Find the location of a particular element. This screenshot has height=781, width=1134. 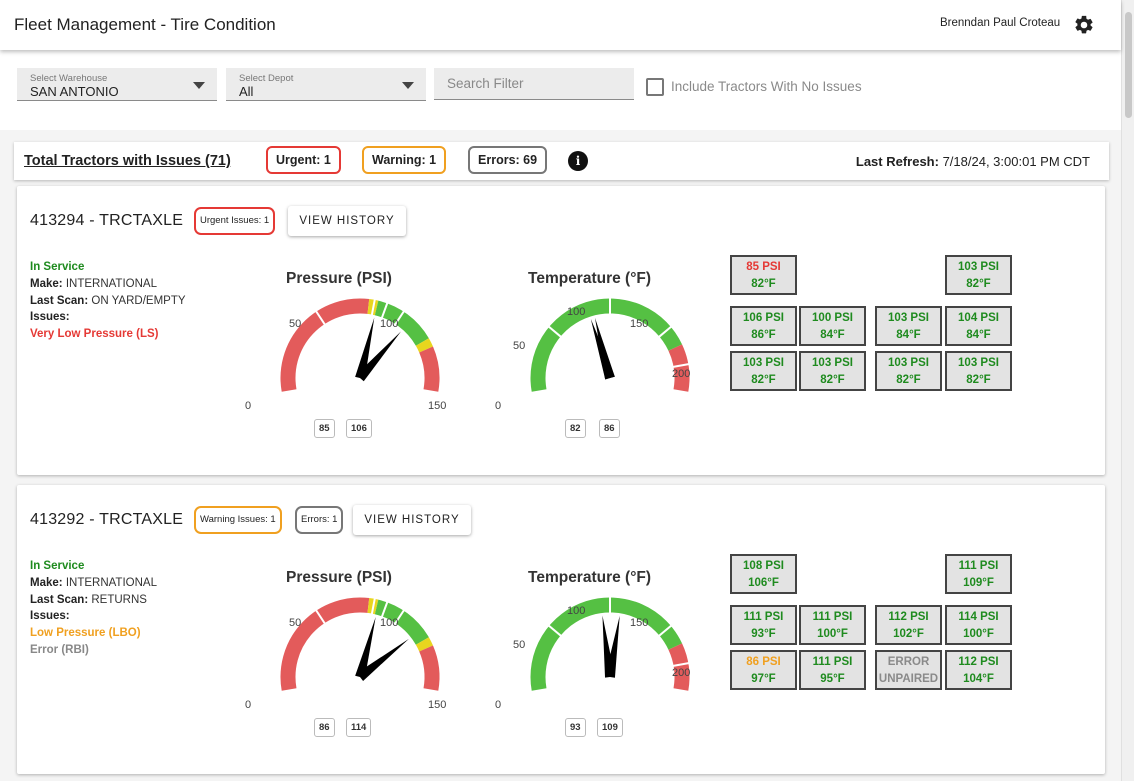

tire-temperature: 95°F is located at coordinates (832, 679).